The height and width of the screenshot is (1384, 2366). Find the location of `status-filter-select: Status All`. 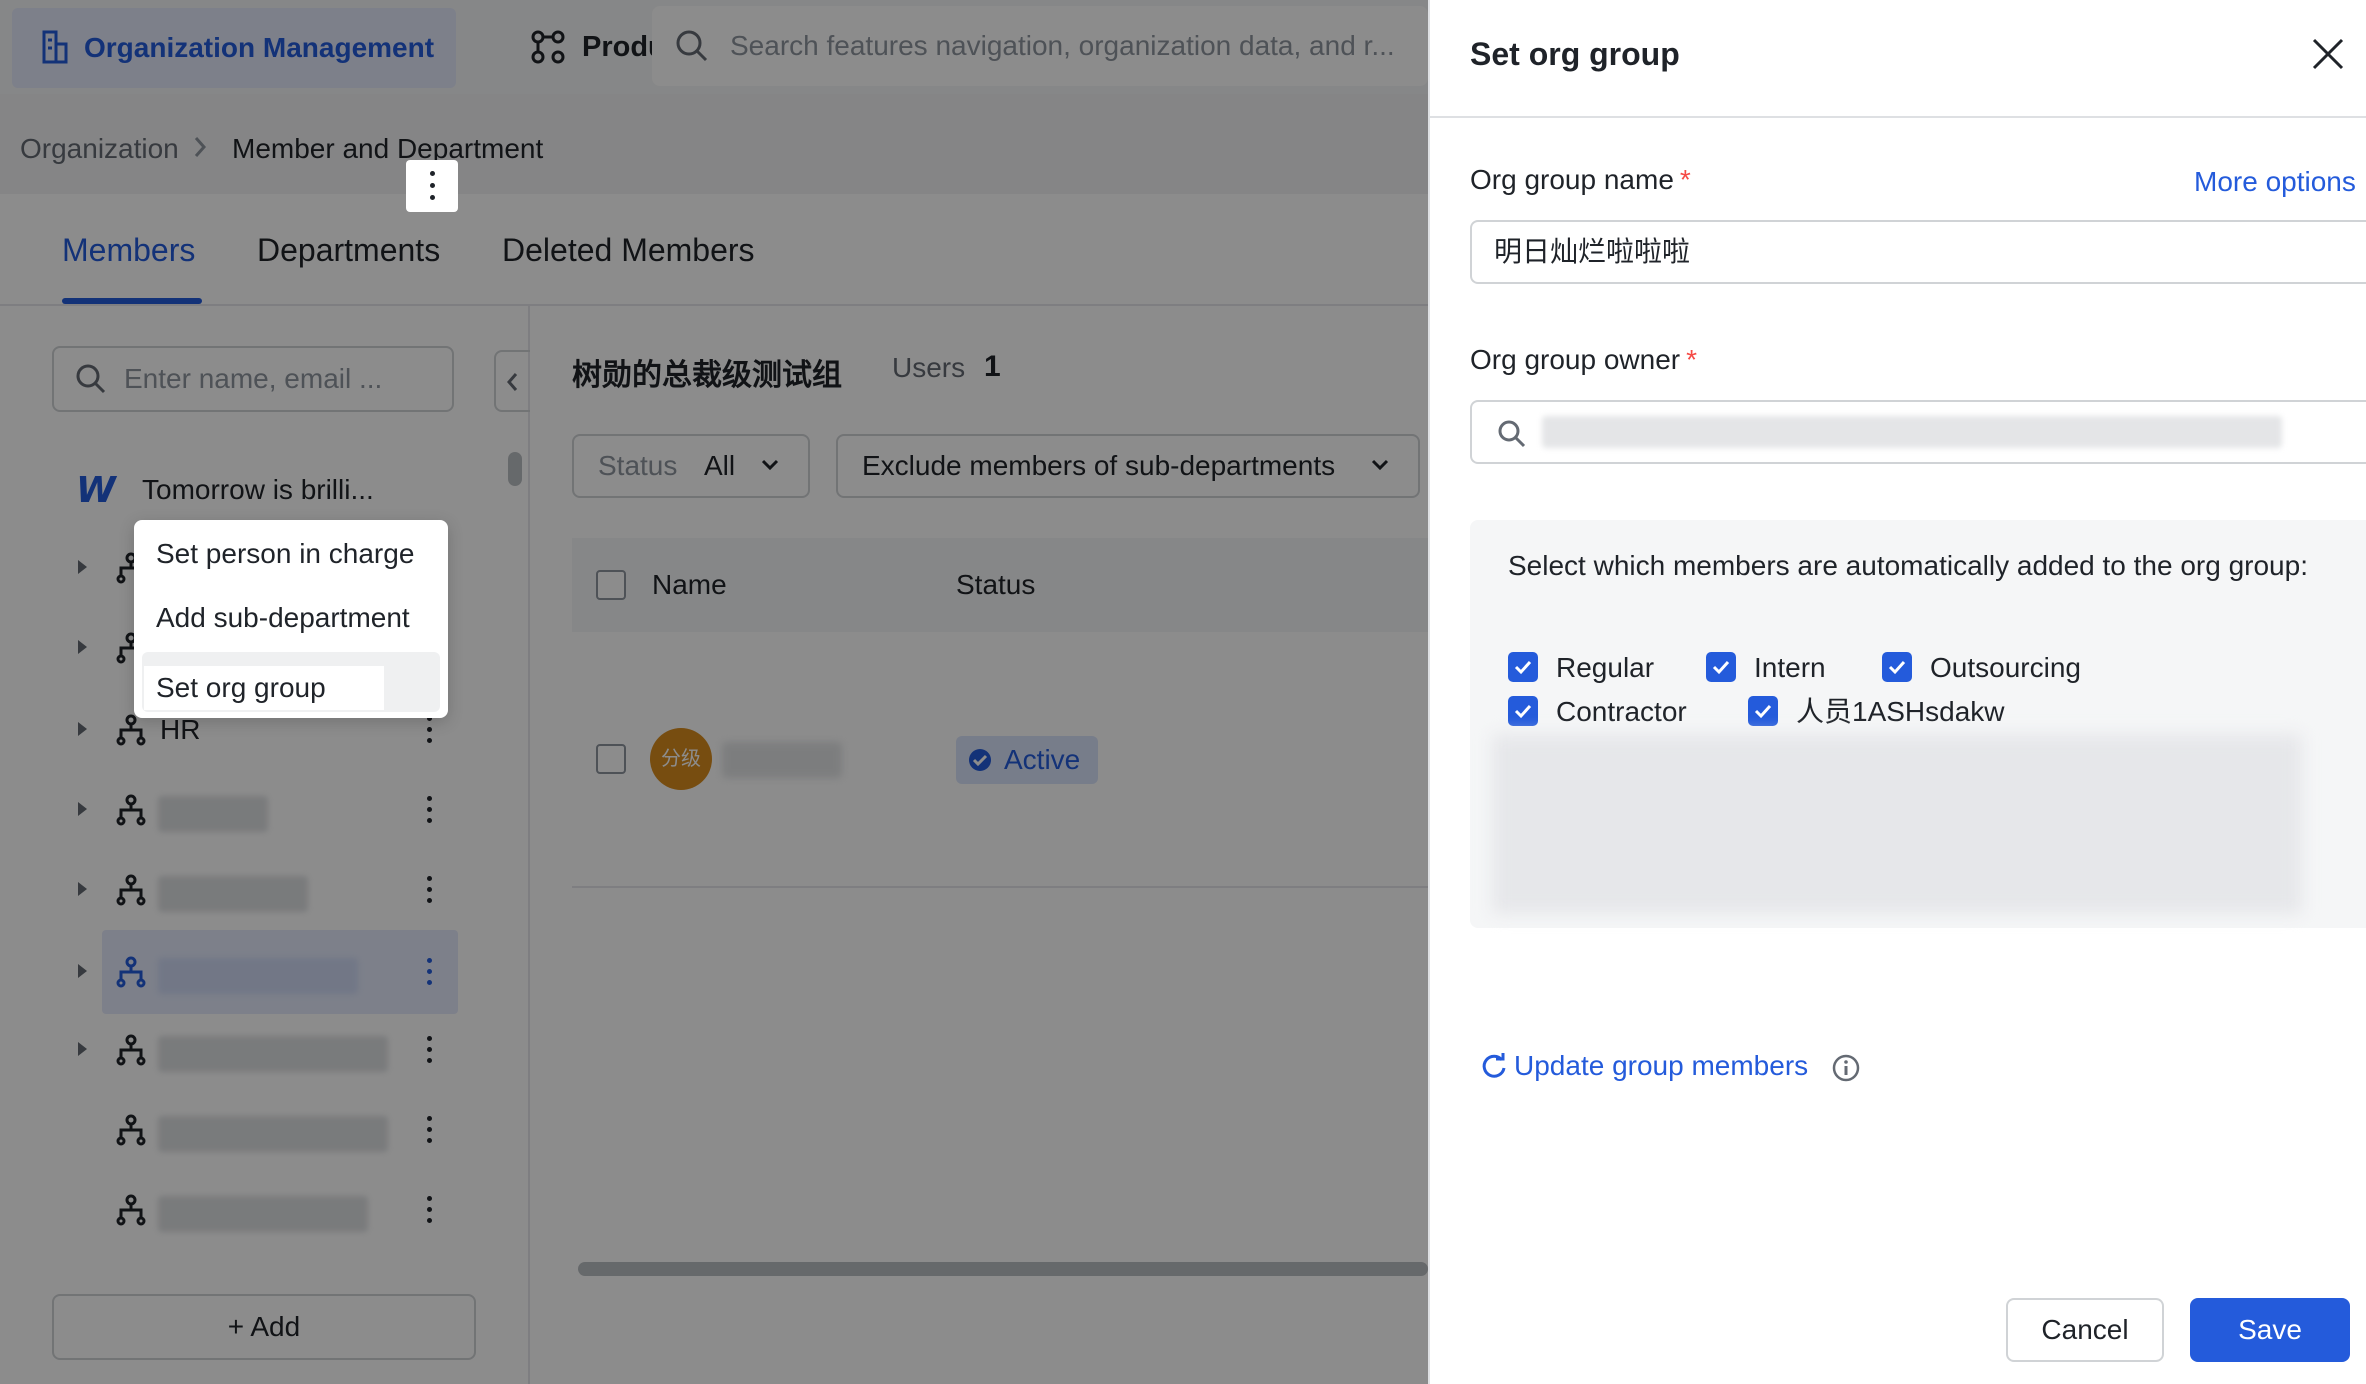

status-filter-select: Status All is located at coordinates (691, 466).